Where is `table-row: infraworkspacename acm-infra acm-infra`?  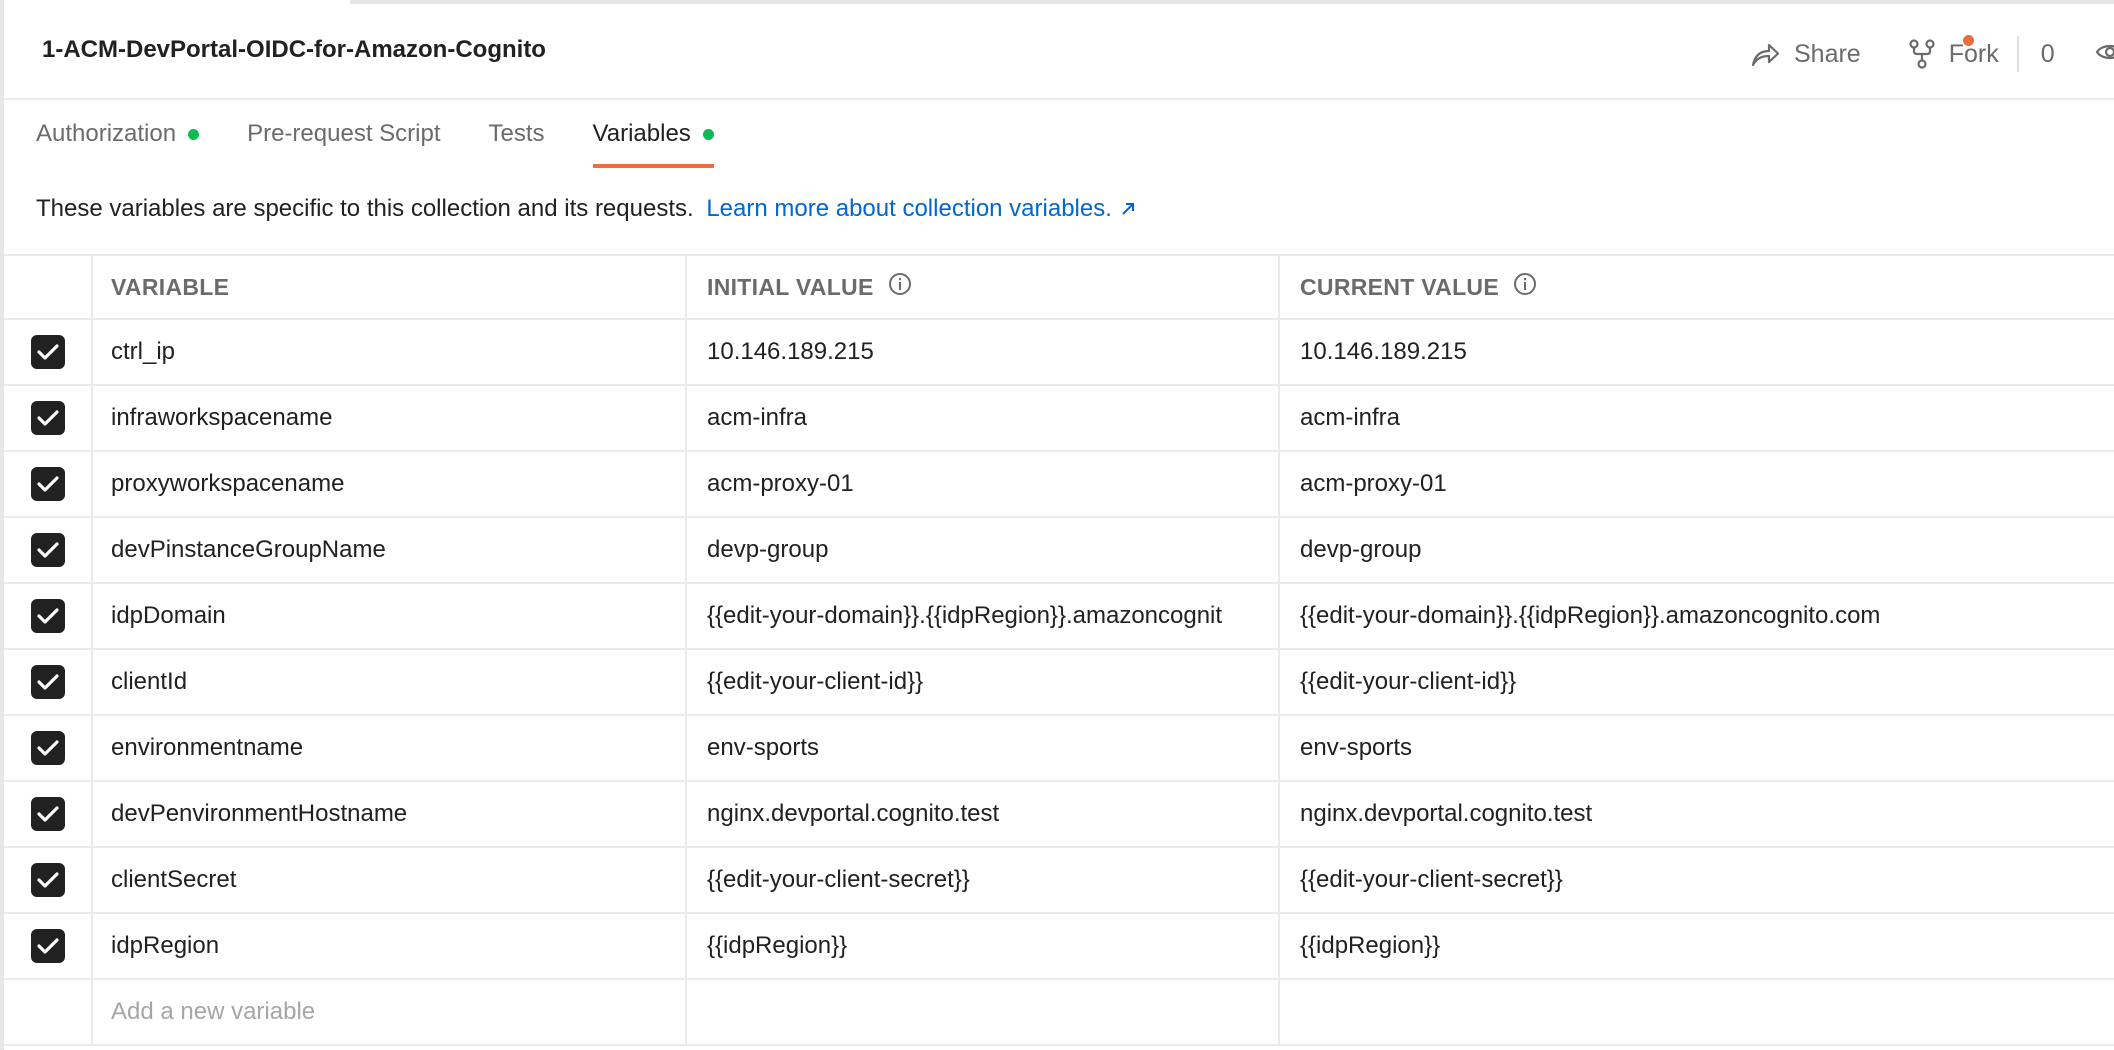
table-row: infraworkspacename acm-infra acm-infra is located at coordinates (1059, 419).